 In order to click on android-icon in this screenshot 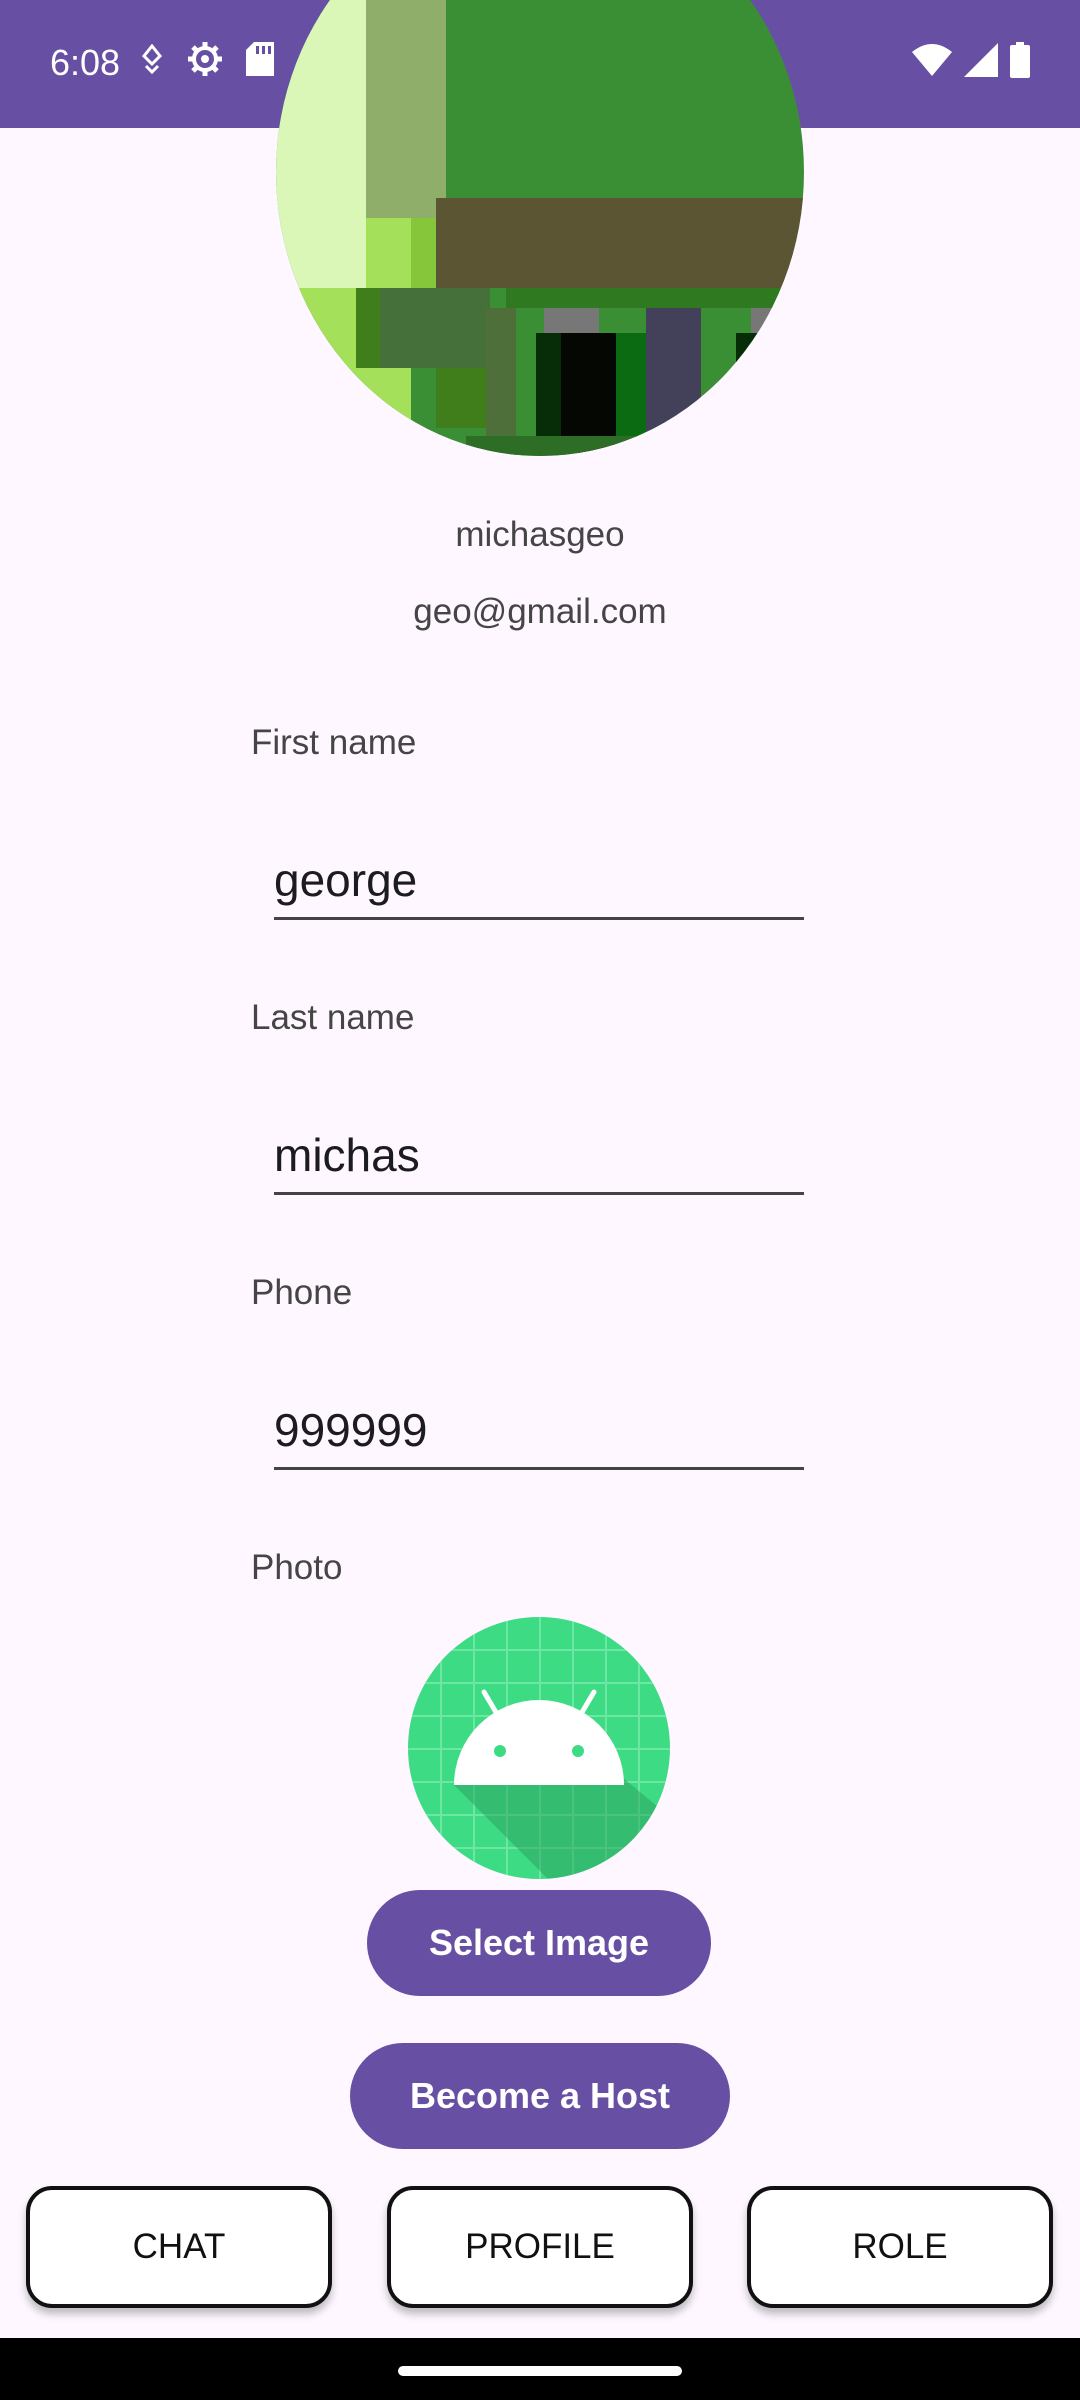, I will do `click(539, 1748)`.